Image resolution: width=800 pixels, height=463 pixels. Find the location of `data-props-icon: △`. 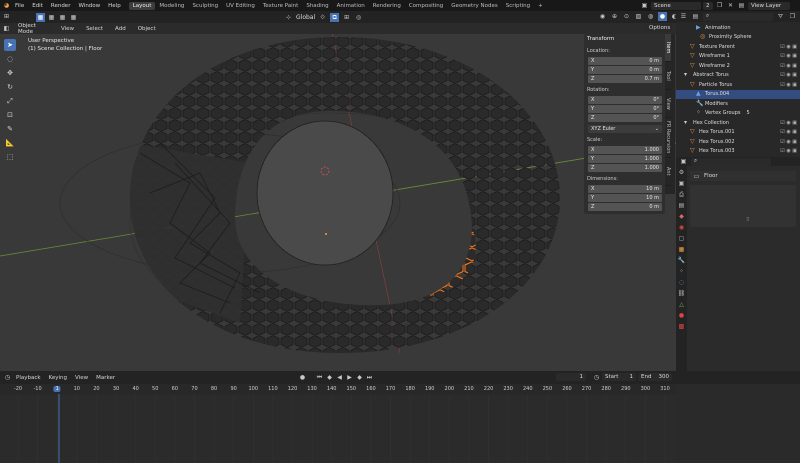

data-props-icon: △ is located at coordinates (681, 304).